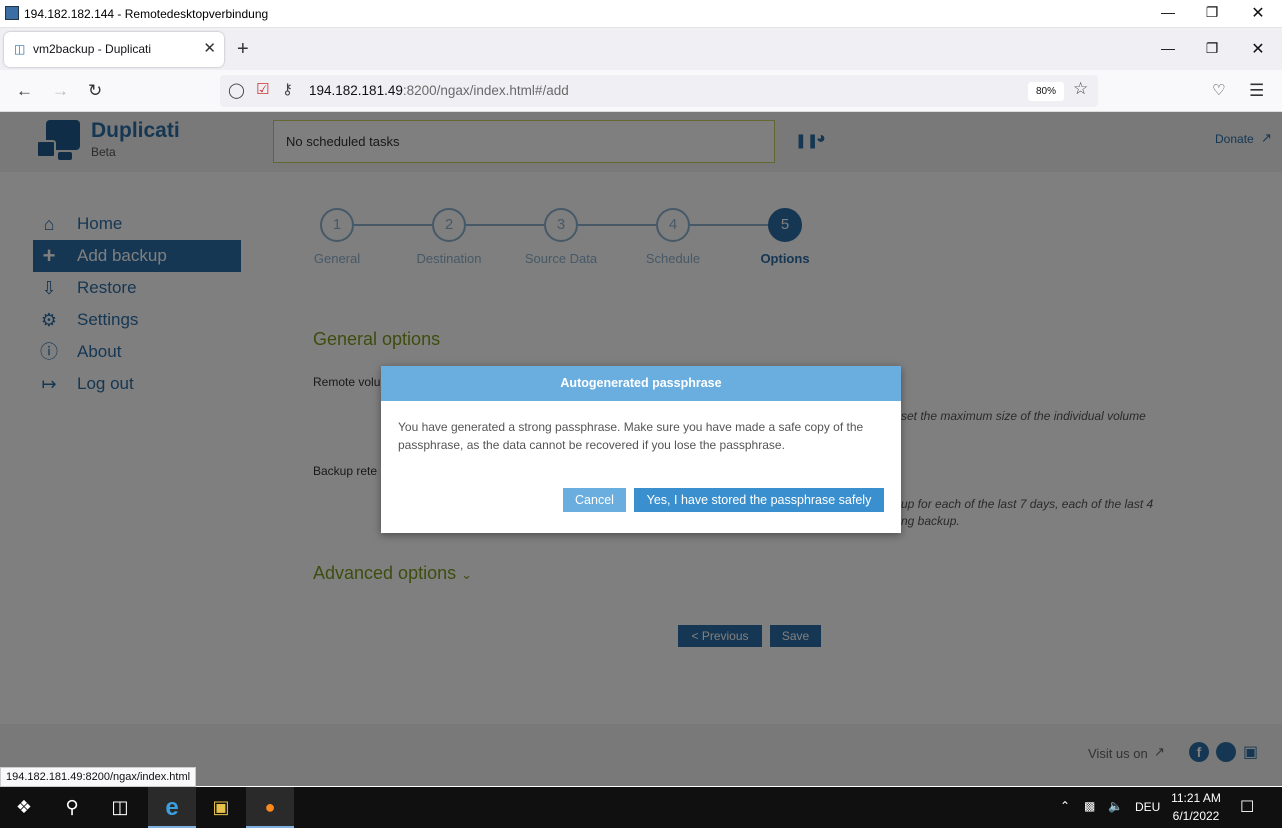  What do you see at coordinates (1258, 13) in the screenshot?
I see `rdp-close-button: ✕` at bounding box center [1258, 13].